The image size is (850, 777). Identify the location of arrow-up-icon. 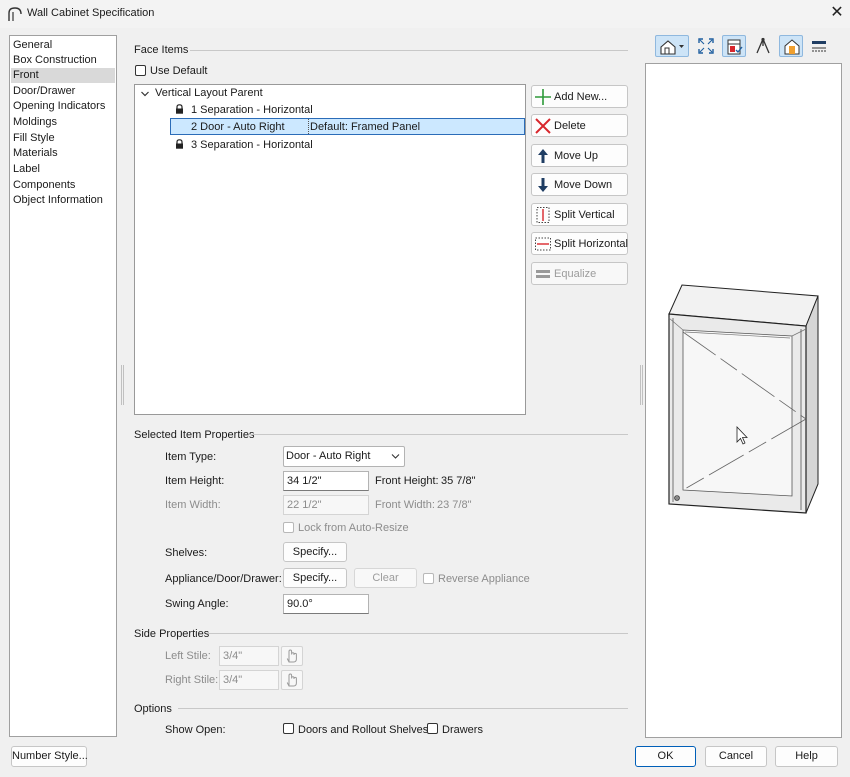
(543, 156).